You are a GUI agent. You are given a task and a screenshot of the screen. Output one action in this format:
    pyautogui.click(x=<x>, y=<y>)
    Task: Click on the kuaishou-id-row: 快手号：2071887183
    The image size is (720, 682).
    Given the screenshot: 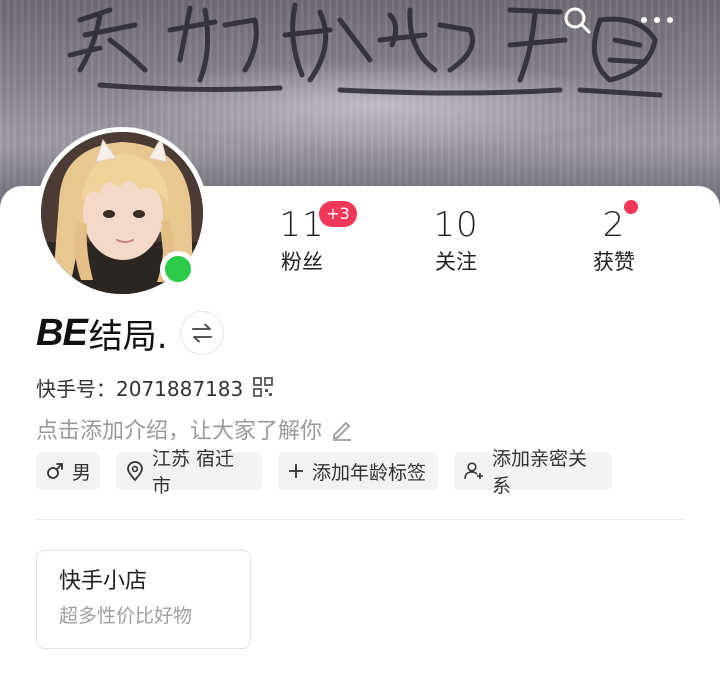 What is the action you would take?
    pyautogui.click(x=155, y=387)
    